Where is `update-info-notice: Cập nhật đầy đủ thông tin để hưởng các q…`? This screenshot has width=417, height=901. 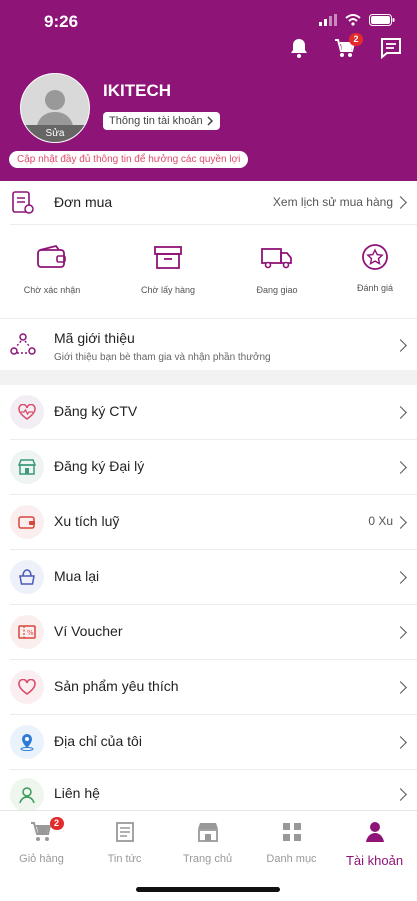 update-info-notice: Cập nhật đầy đủ thông tin để hưởng các q… is located at coordinates (129, 159).